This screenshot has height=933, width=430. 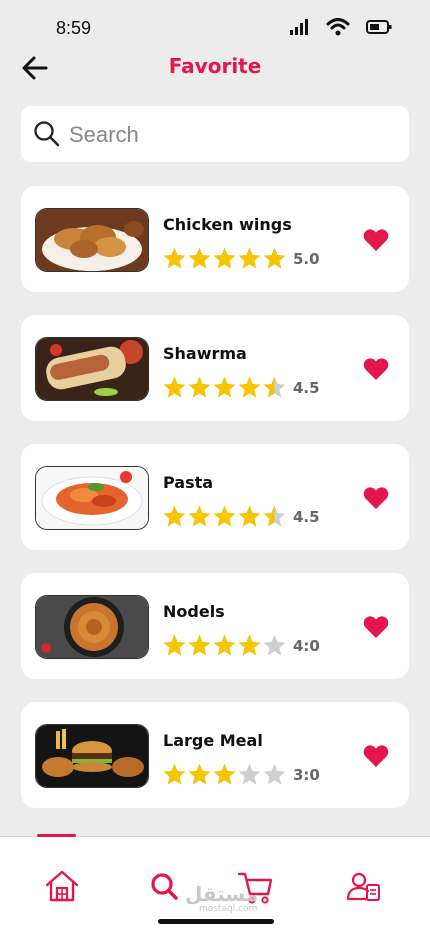 I want to click on header: Favorite, so click(x=215, y=68).